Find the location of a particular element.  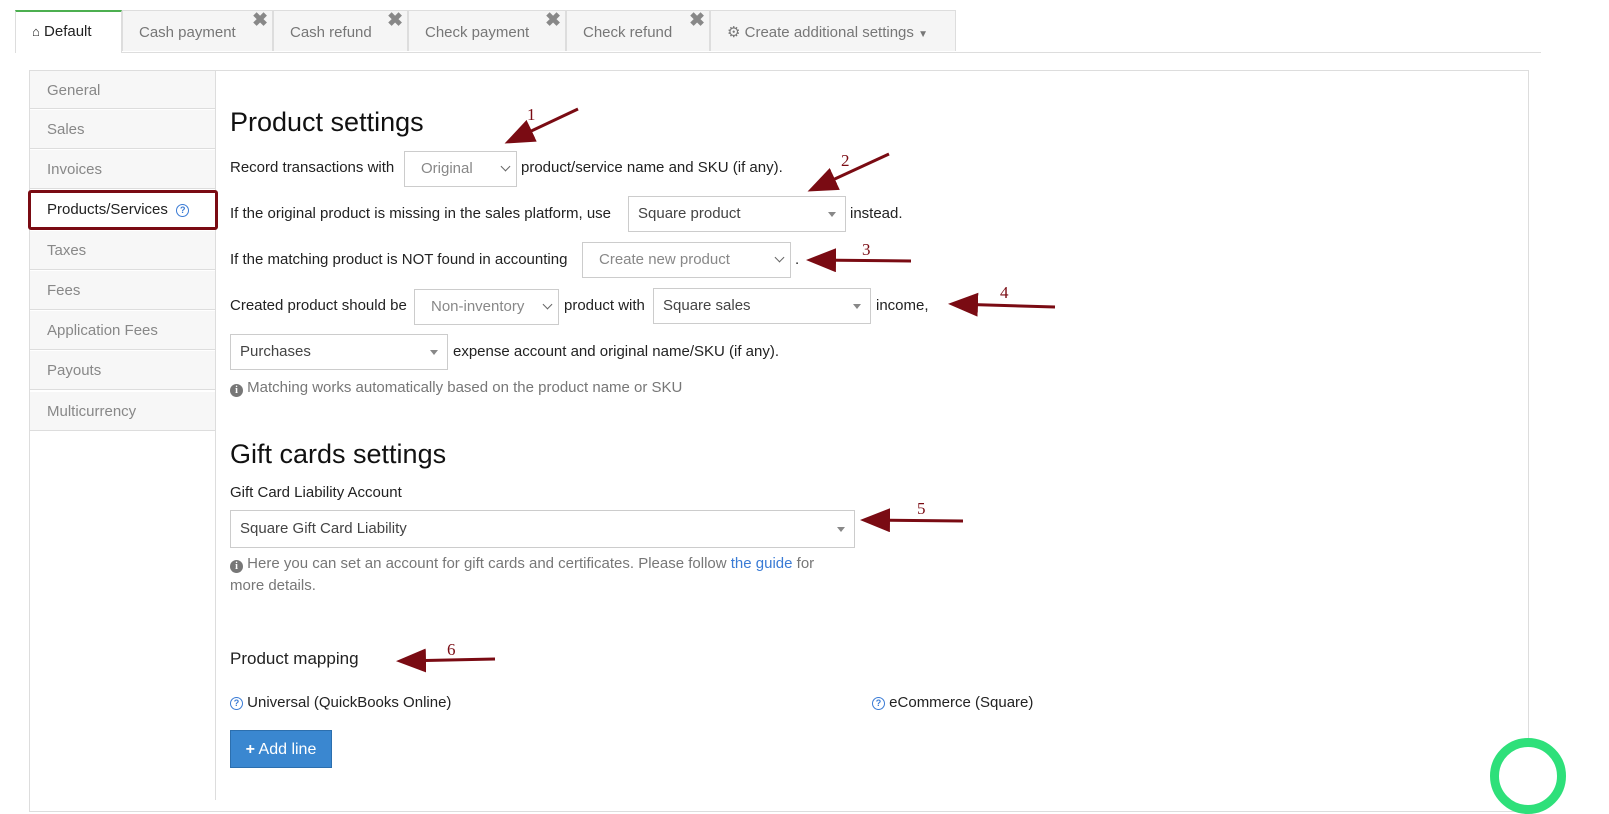

guide-link: the guide is located at coordinates (762, 563).